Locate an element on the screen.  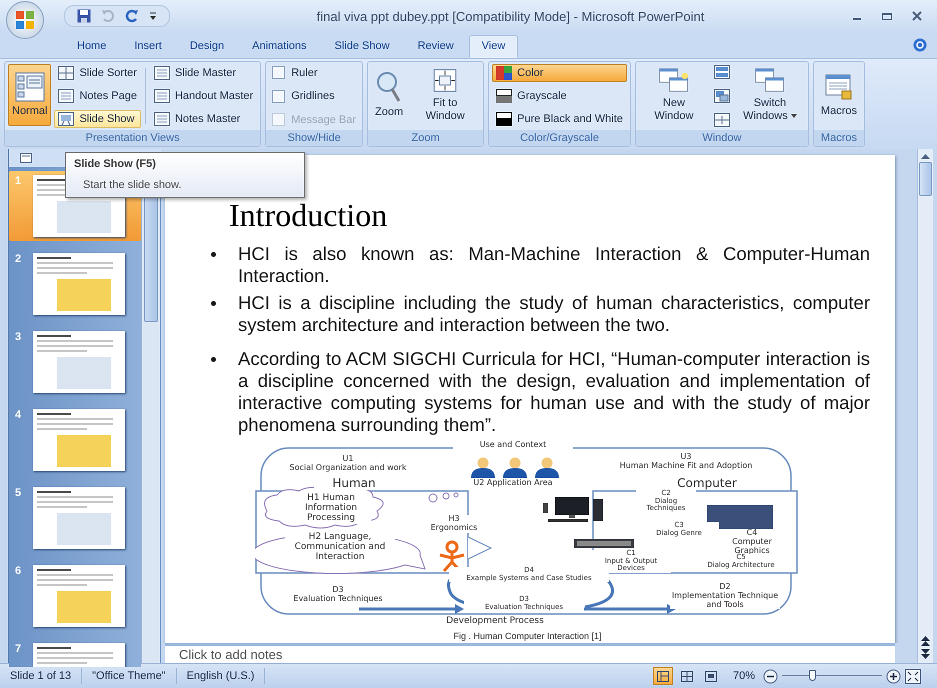
tiled-windows-icon is located at coordinates (769, 80).